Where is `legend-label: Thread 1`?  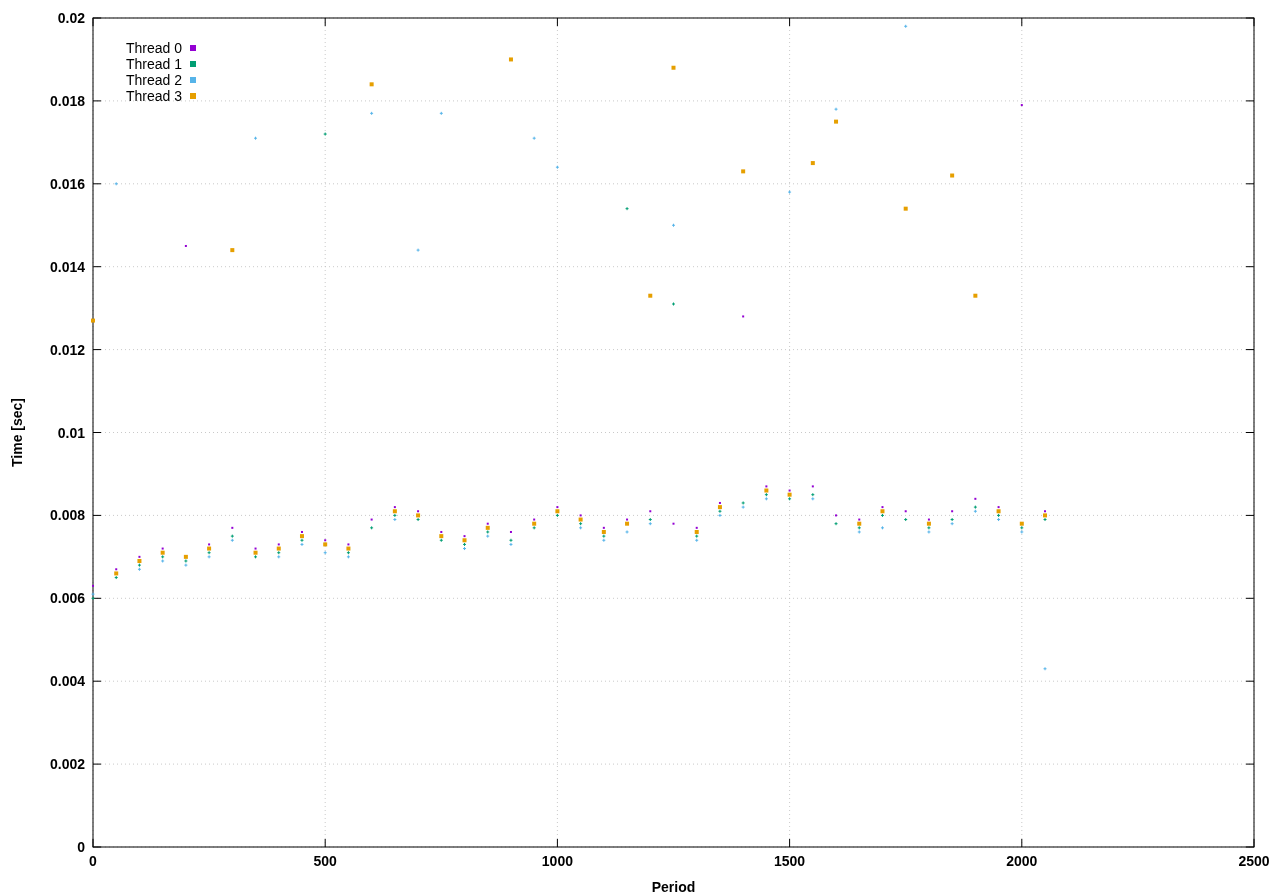
legend-label: Thread 1 is located at coordinates (154, 64).